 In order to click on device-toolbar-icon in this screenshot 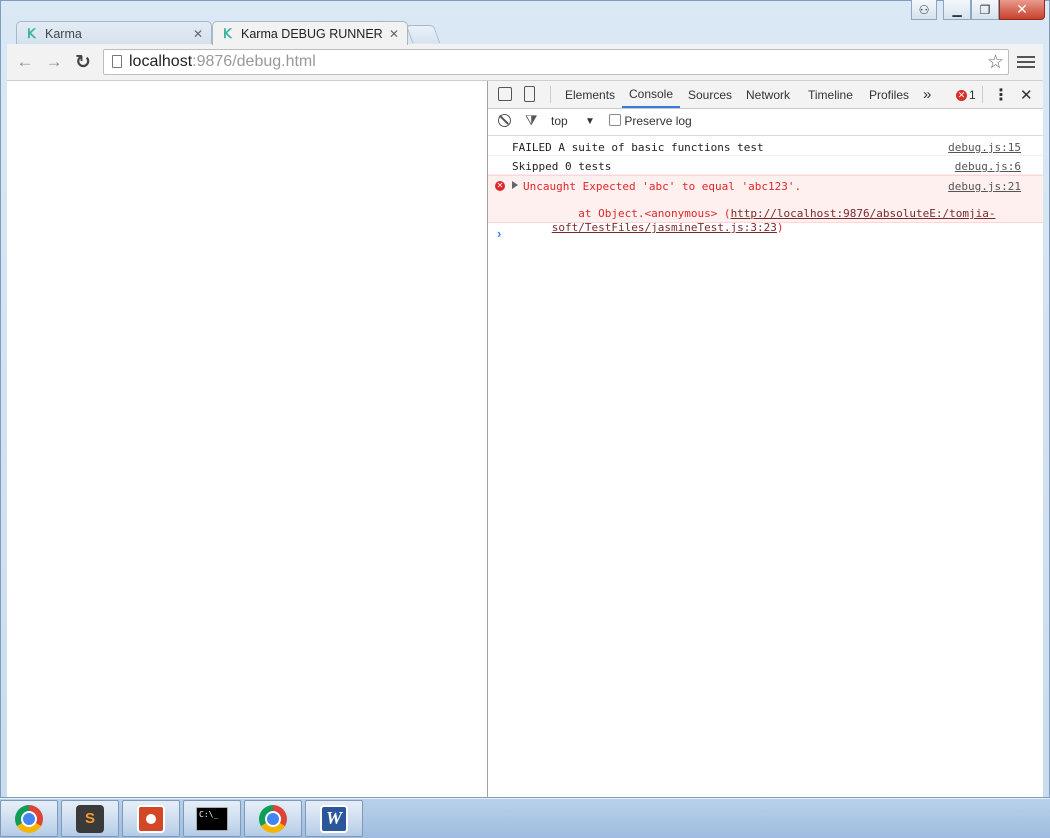, I will do `click(529, 94)`.